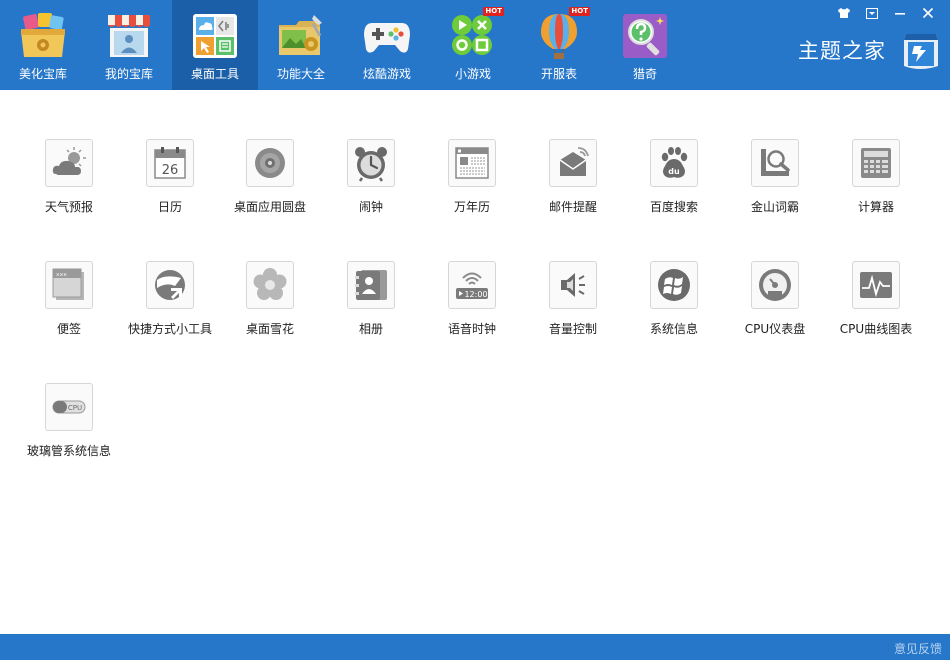 This screenshot has width=950, height=660. What do you see at coordinates (842, 51) in the screenshot?
I see `brand-name: 主题之家` at bounding box center [842, 51].